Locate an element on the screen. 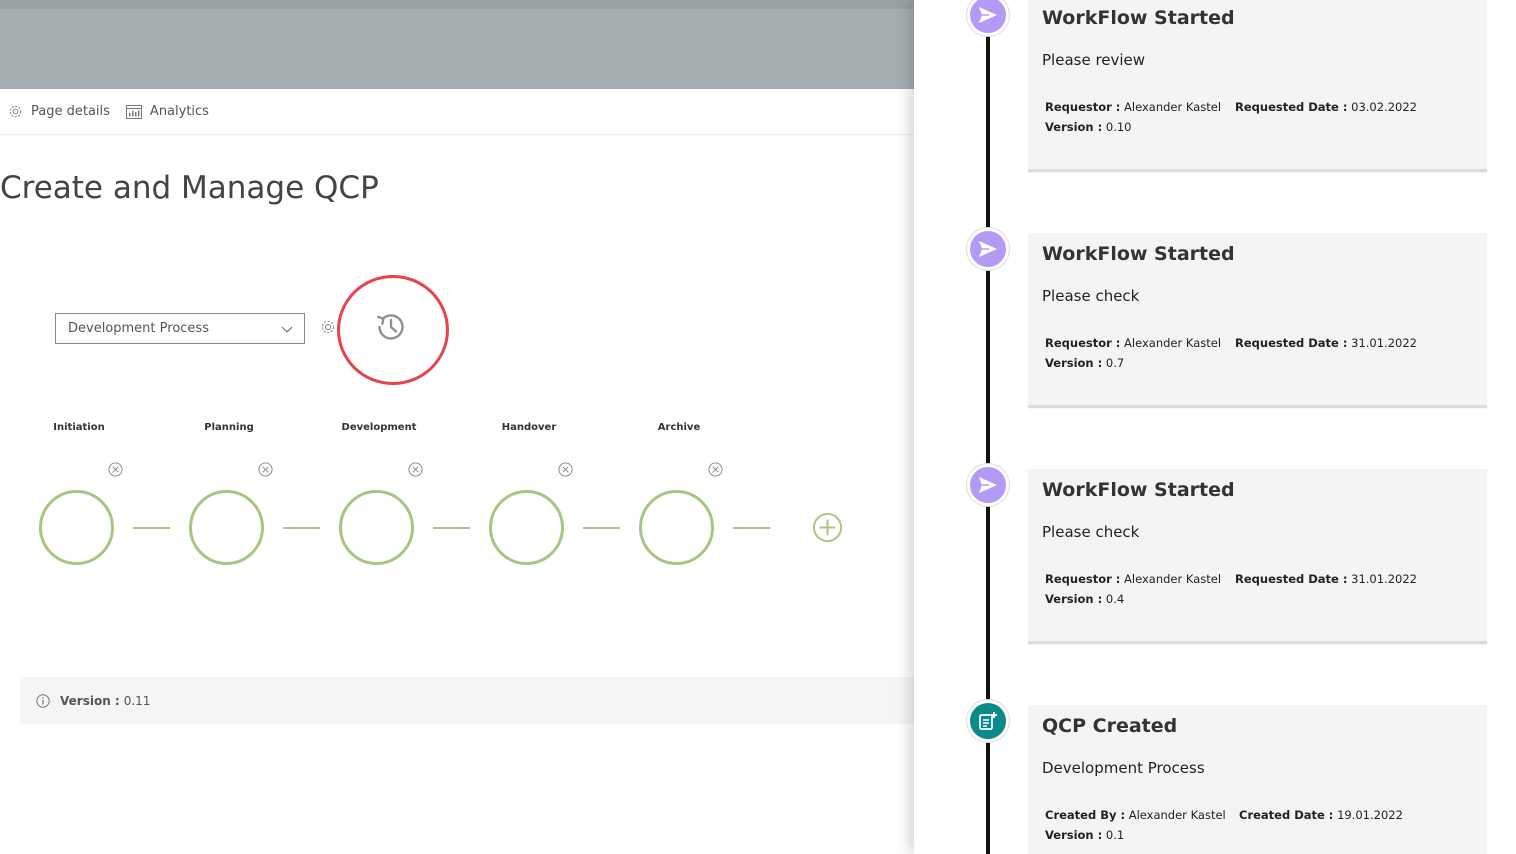 The width and height of the screenshot is (1516, 854). card-version-value: 0.1 is located at coordinates (1115, 835).